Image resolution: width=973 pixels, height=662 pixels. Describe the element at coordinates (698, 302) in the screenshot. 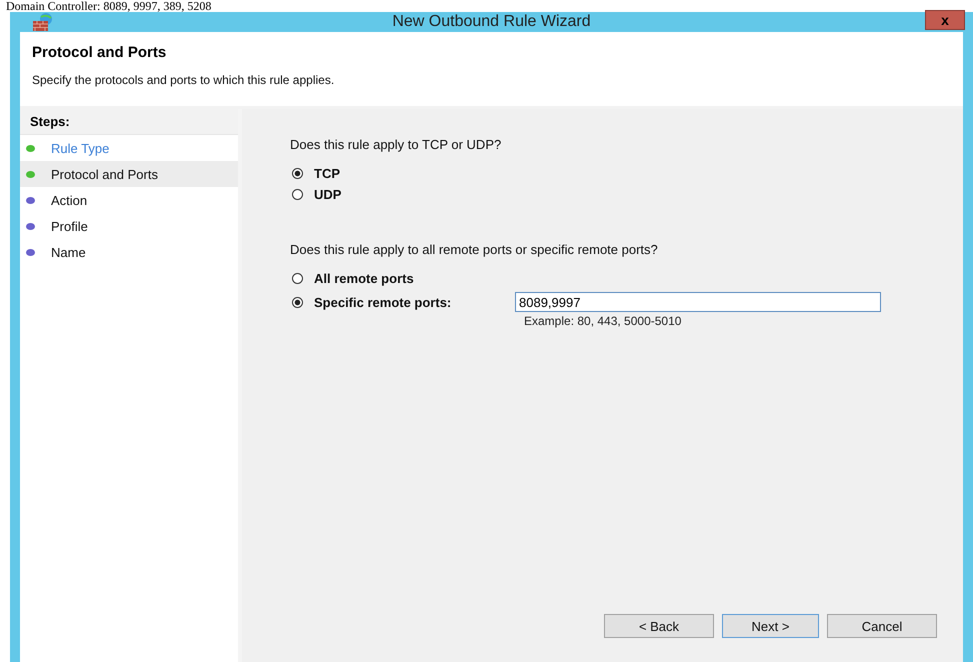

I see `ports-field: 8089,9997` at that location.